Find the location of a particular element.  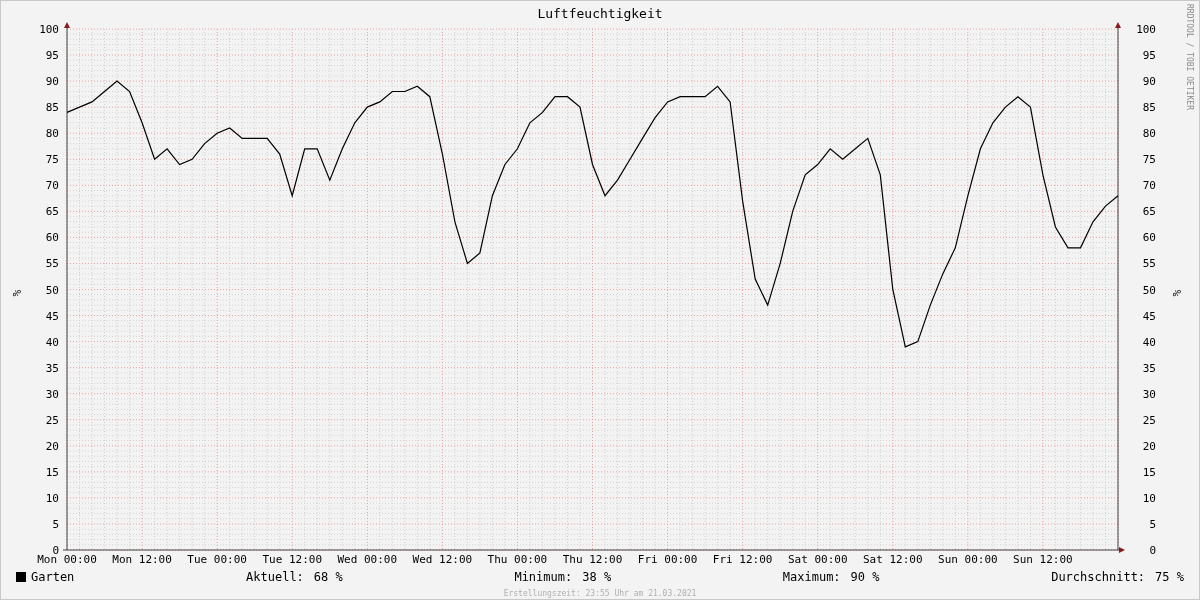

x-tick-label: Wed 00:00 is located at coordinates (367, 559).